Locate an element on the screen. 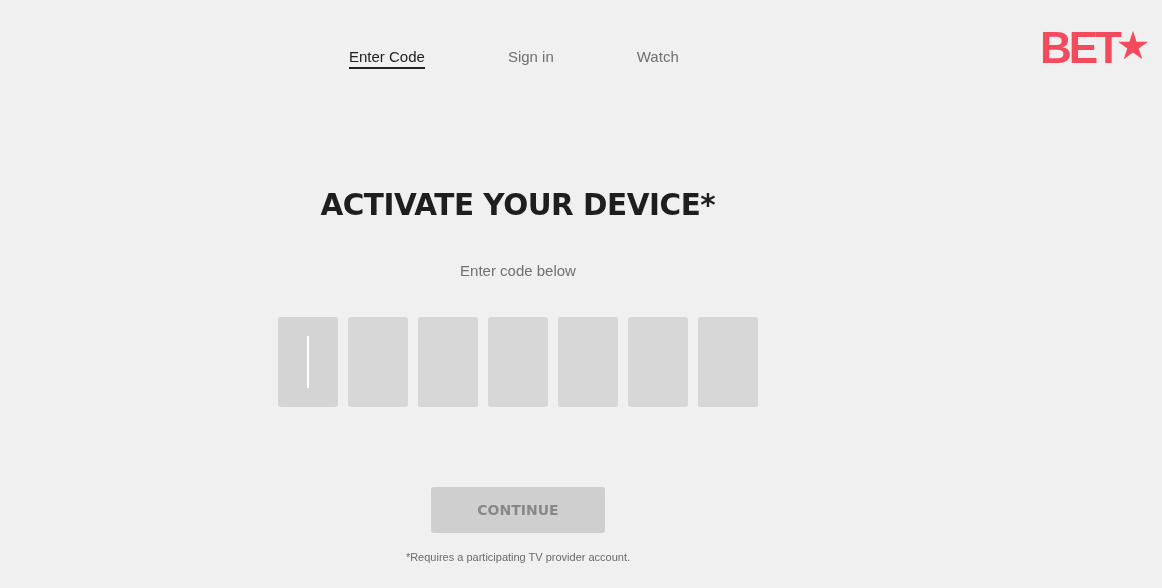  star-icon is located at coordinates (1133, 45).